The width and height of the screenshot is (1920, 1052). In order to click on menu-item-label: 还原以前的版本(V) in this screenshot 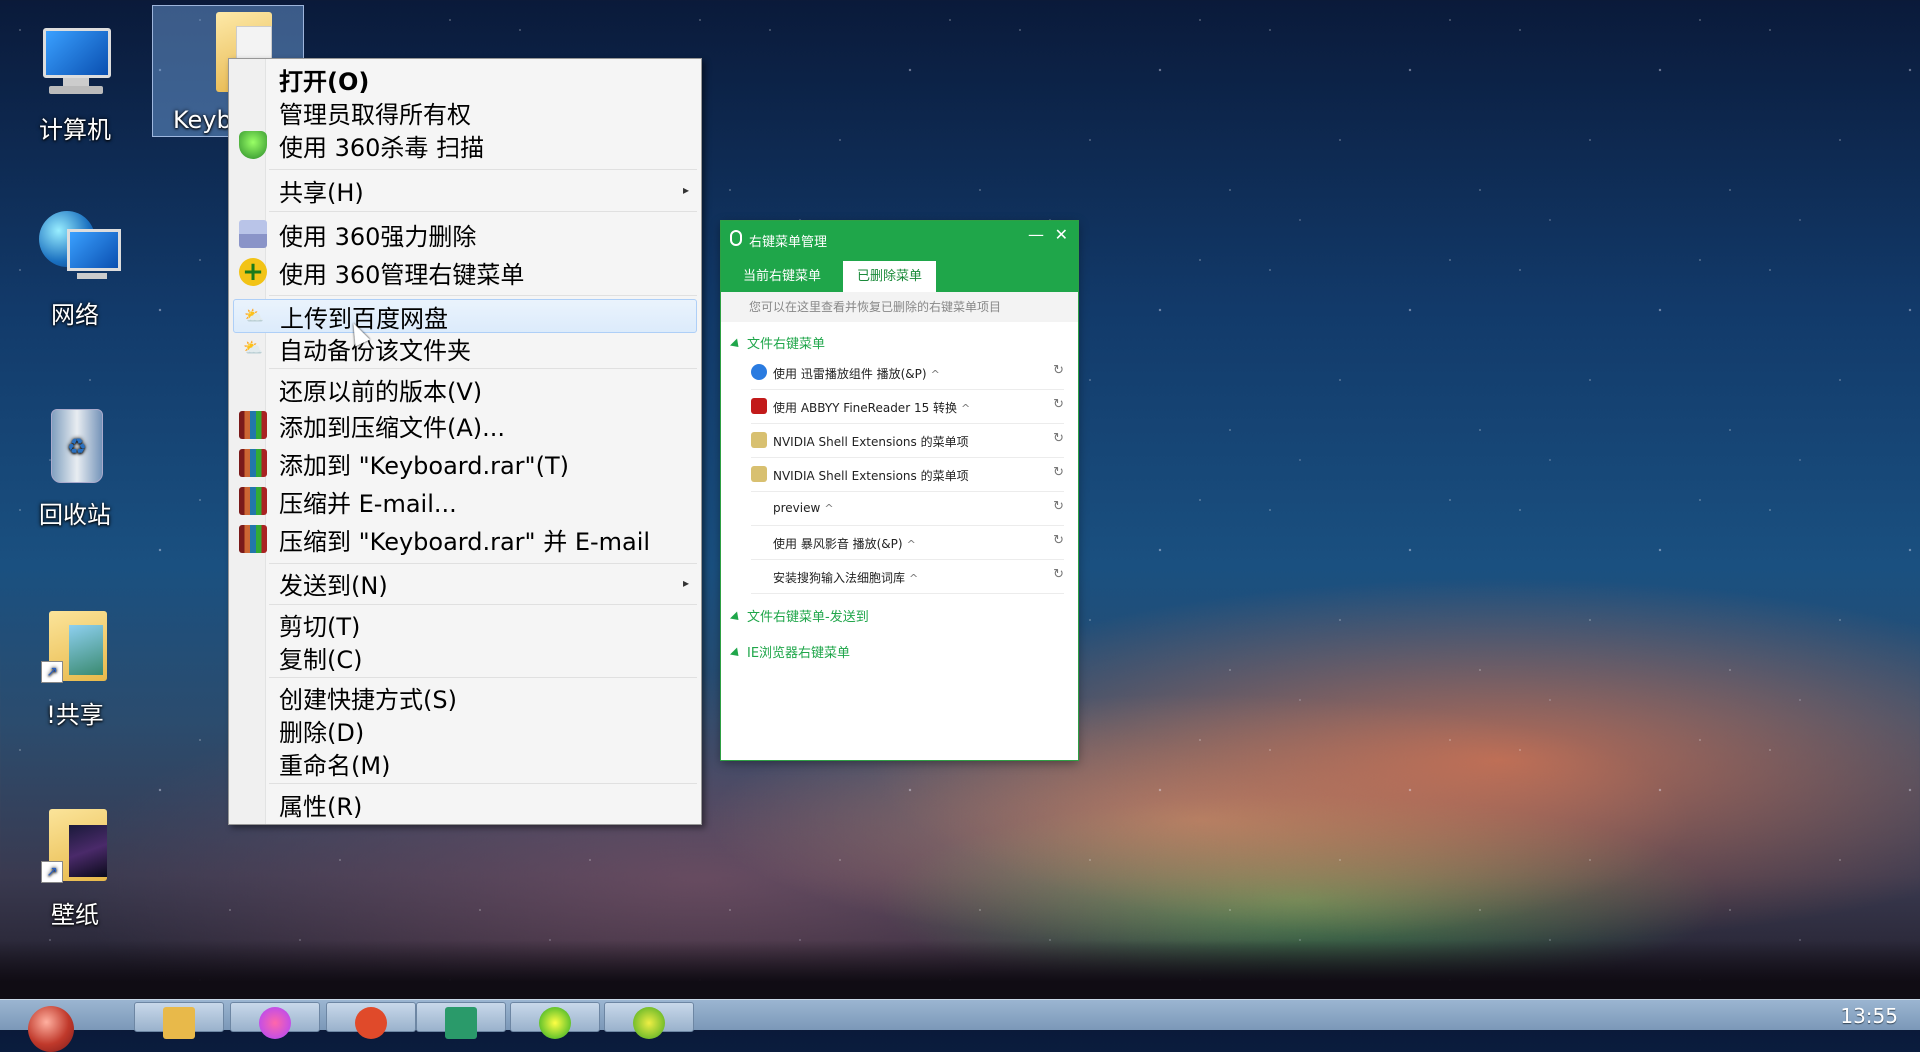, I will do `click(381, 391)`.